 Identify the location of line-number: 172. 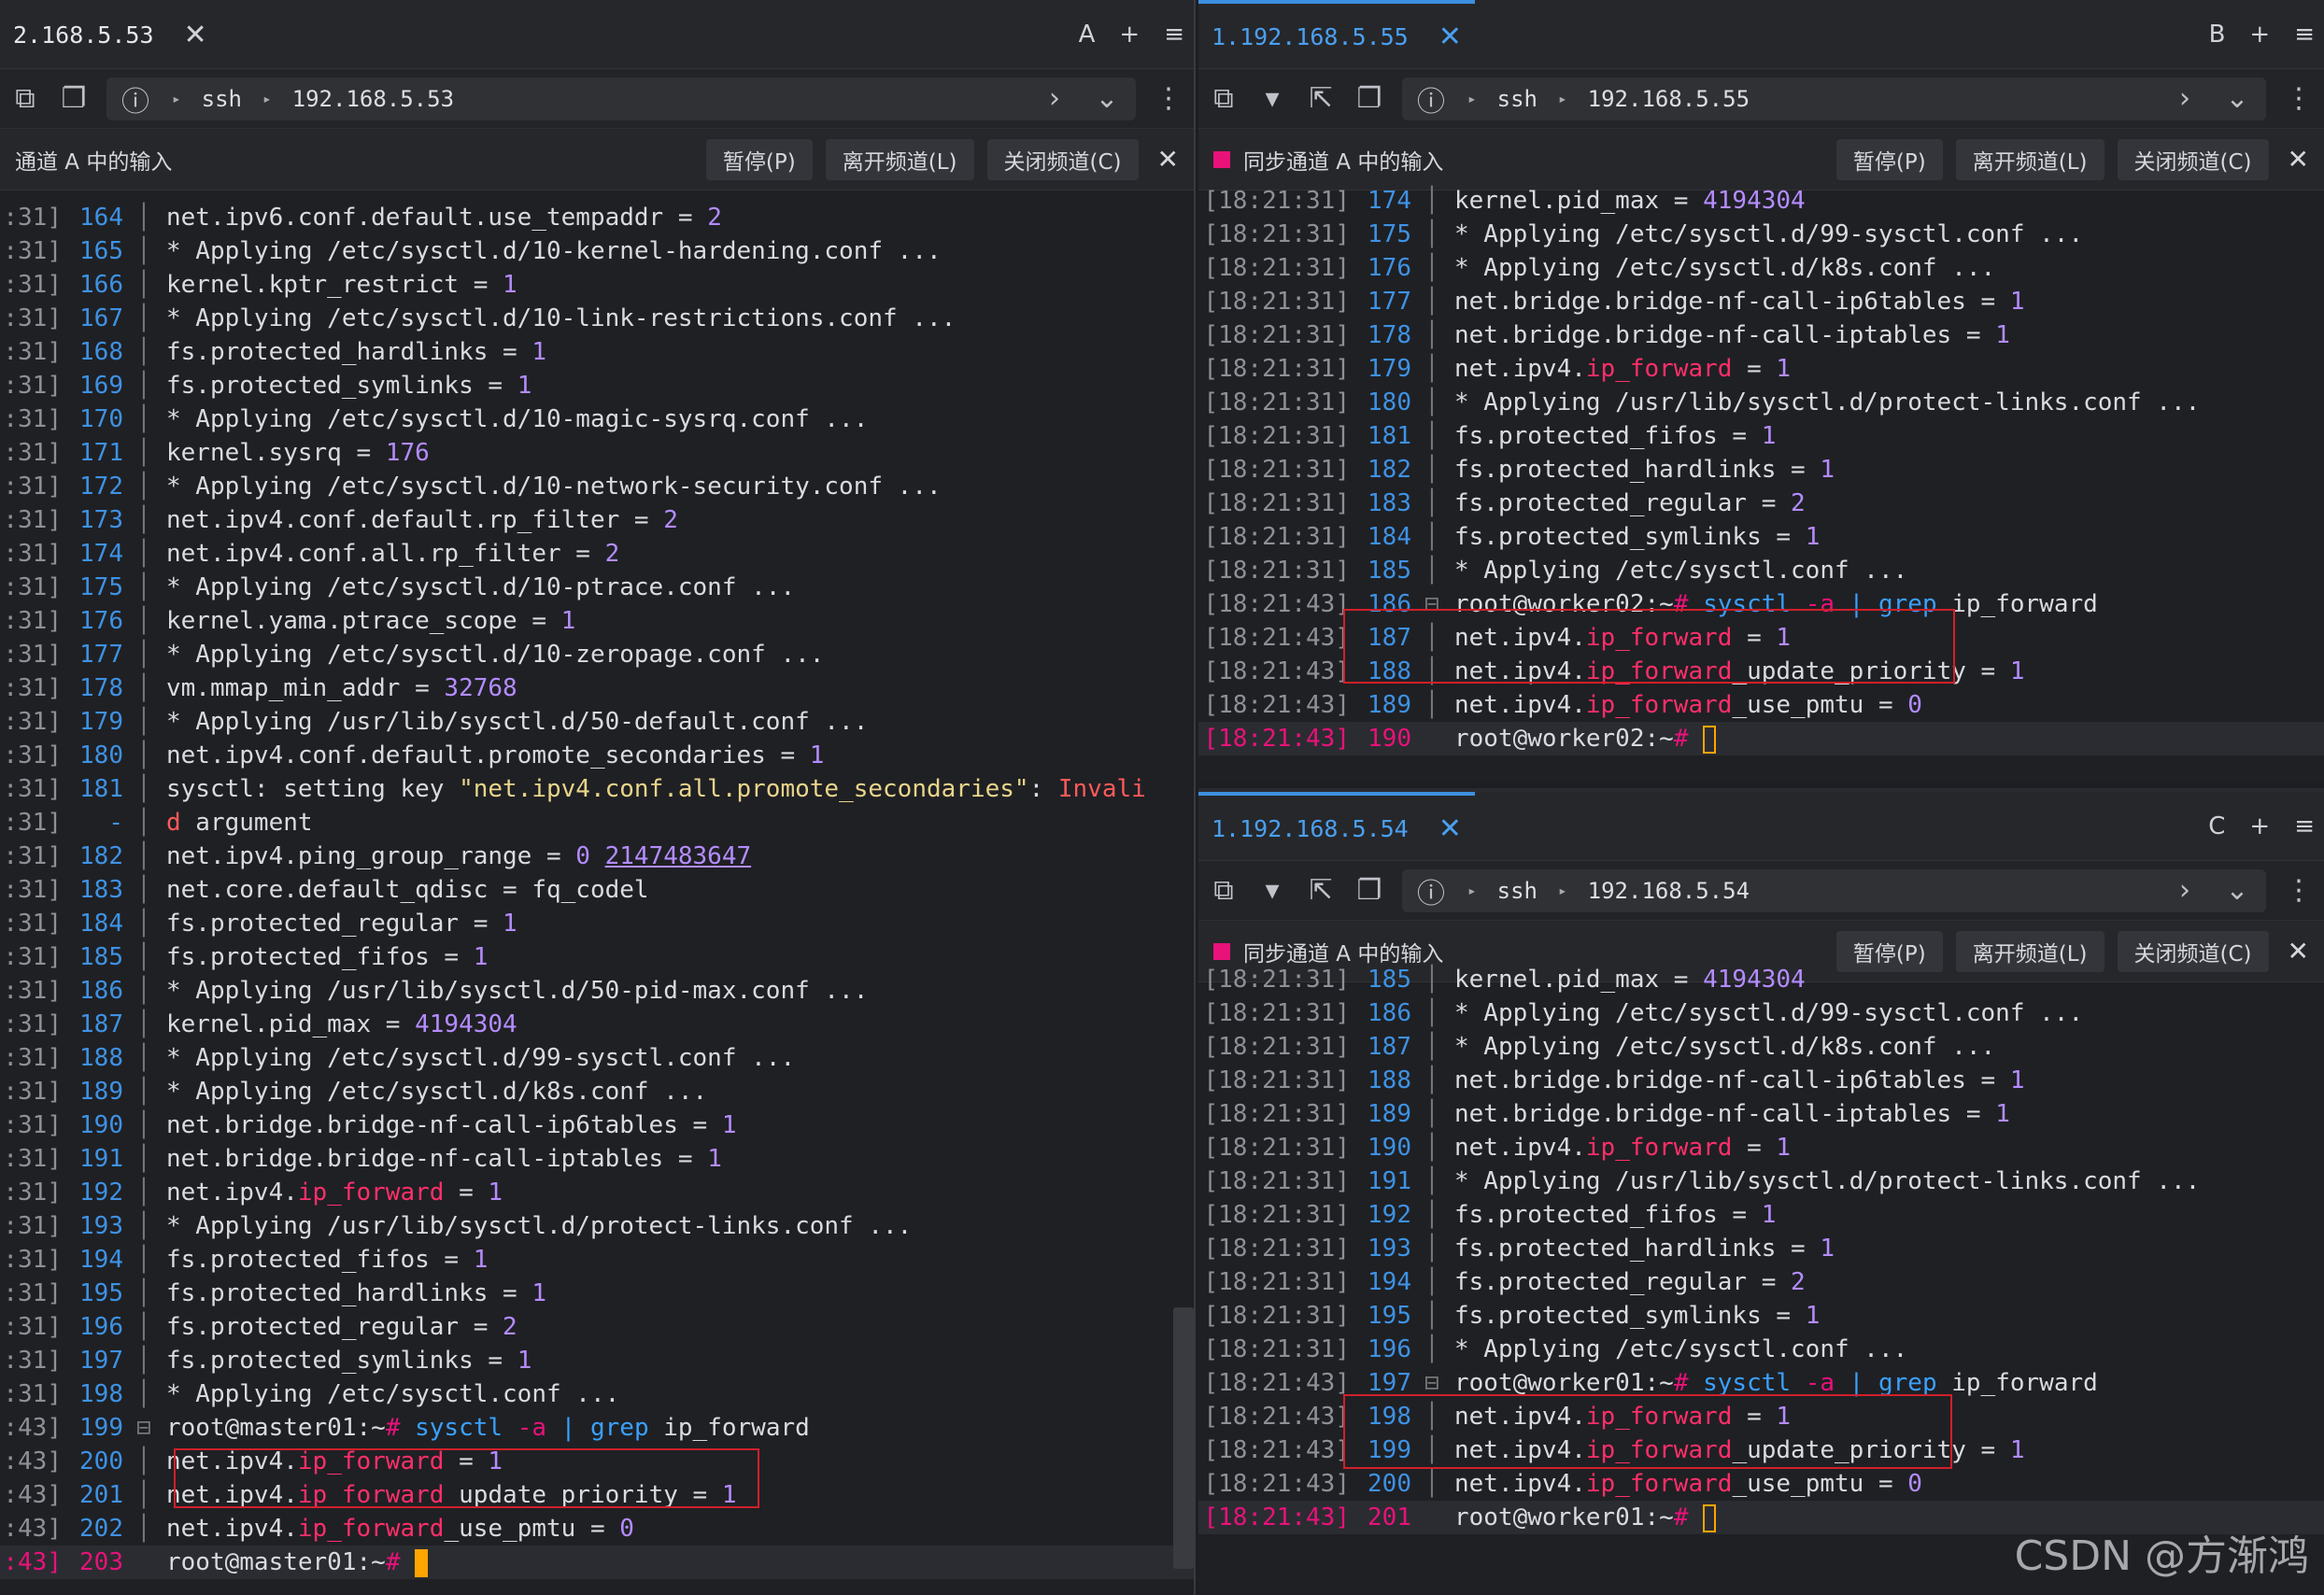
(101, 487).